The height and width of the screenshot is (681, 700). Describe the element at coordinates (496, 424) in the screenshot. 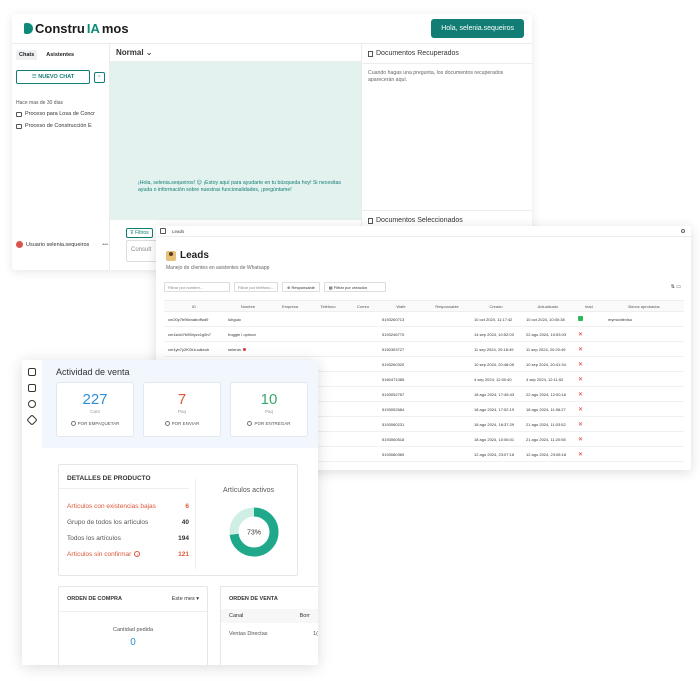

I see `cell-created: 18 ago 2024, 16:37:29` at that location.